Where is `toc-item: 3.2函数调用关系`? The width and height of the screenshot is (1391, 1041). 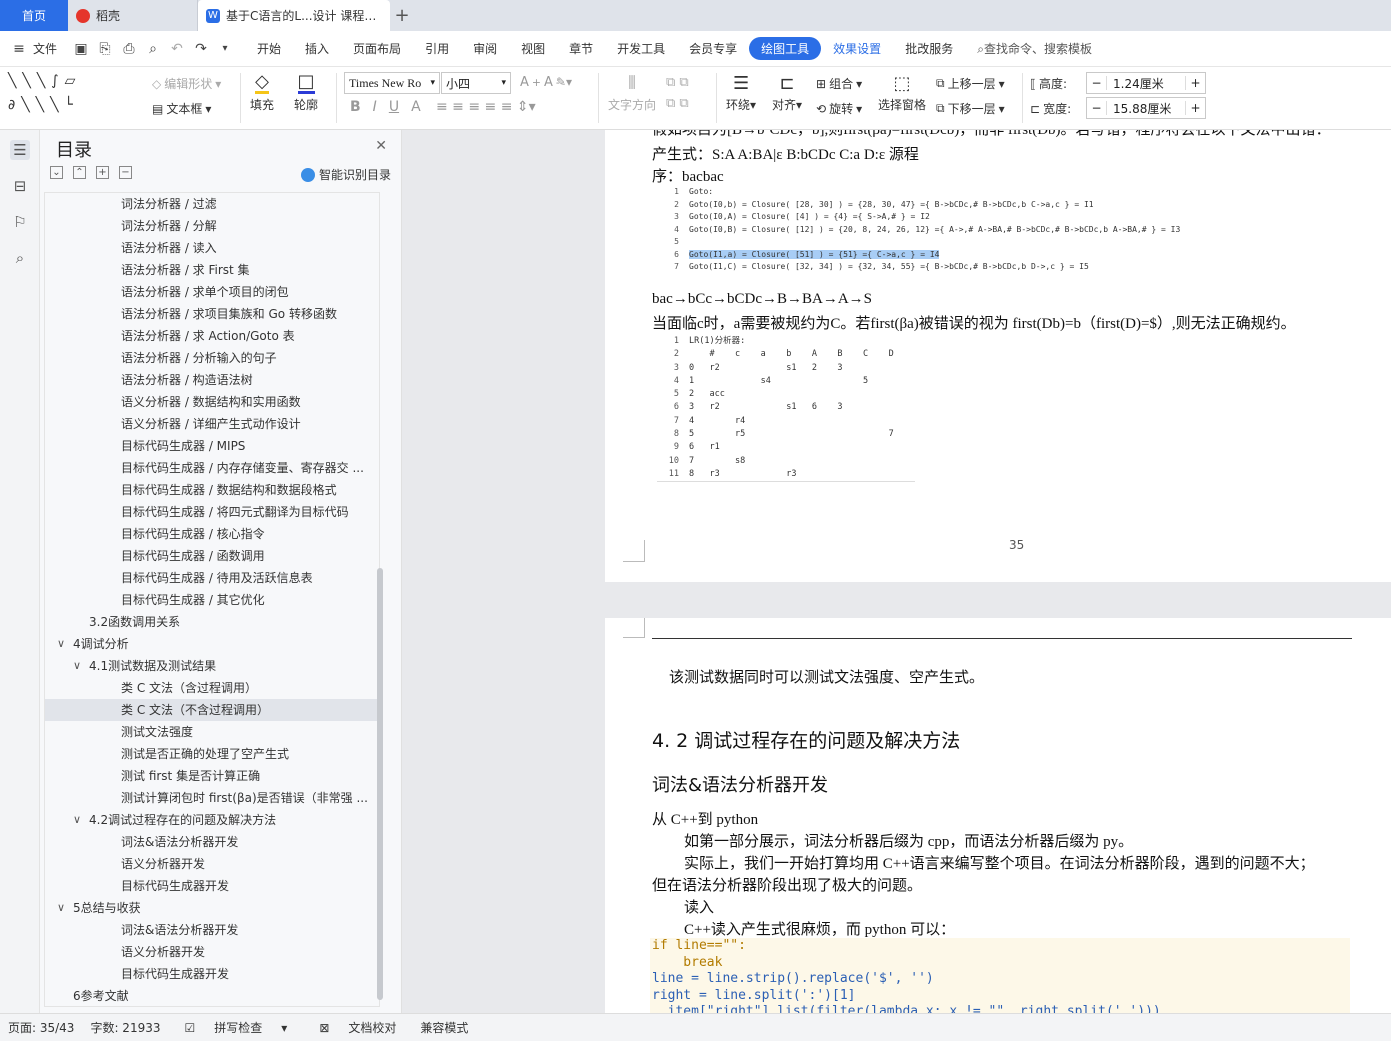 toc-item: 3.2函数调用关系 is located at coordinates (212, 622).